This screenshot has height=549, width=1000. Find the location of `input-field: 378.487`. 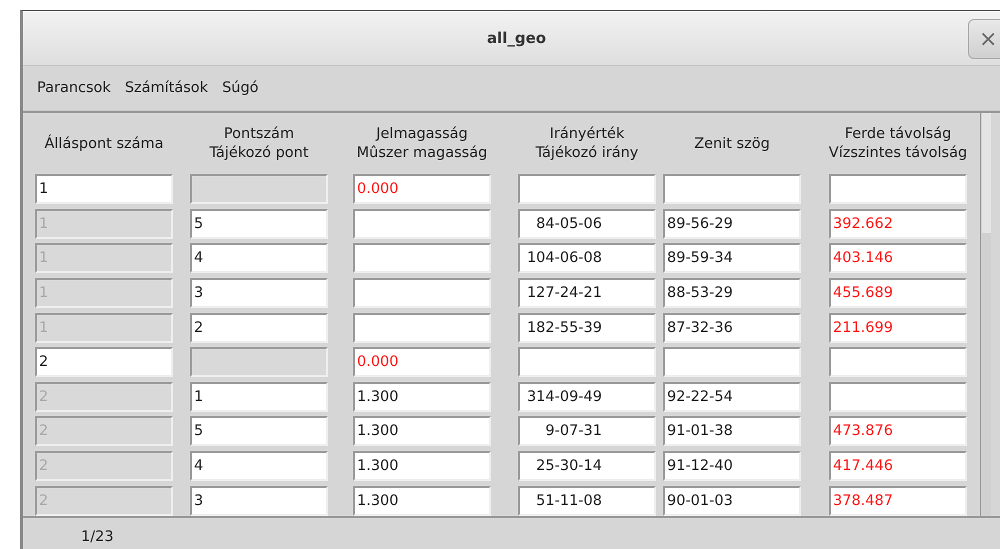

input-field: 378.487 is located at coordinates (898, 501).